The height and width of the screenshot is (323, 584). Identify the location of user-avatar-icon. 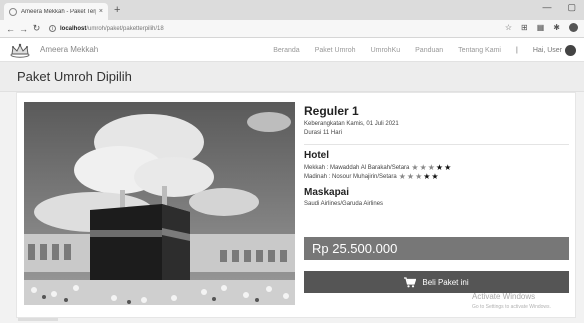
(570, 50).